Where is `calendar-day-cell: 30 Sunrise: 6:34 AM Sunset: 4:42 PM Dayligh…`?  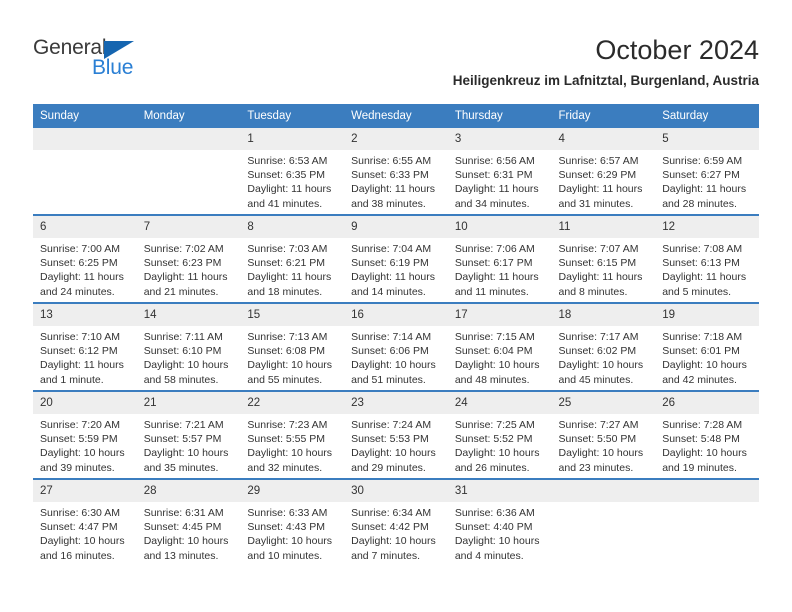
calendar-day-cell: 30 Sunrise: 6:34 AM Sunset: 4:42 PM Dayligh… is located at coordinates (396, 522).